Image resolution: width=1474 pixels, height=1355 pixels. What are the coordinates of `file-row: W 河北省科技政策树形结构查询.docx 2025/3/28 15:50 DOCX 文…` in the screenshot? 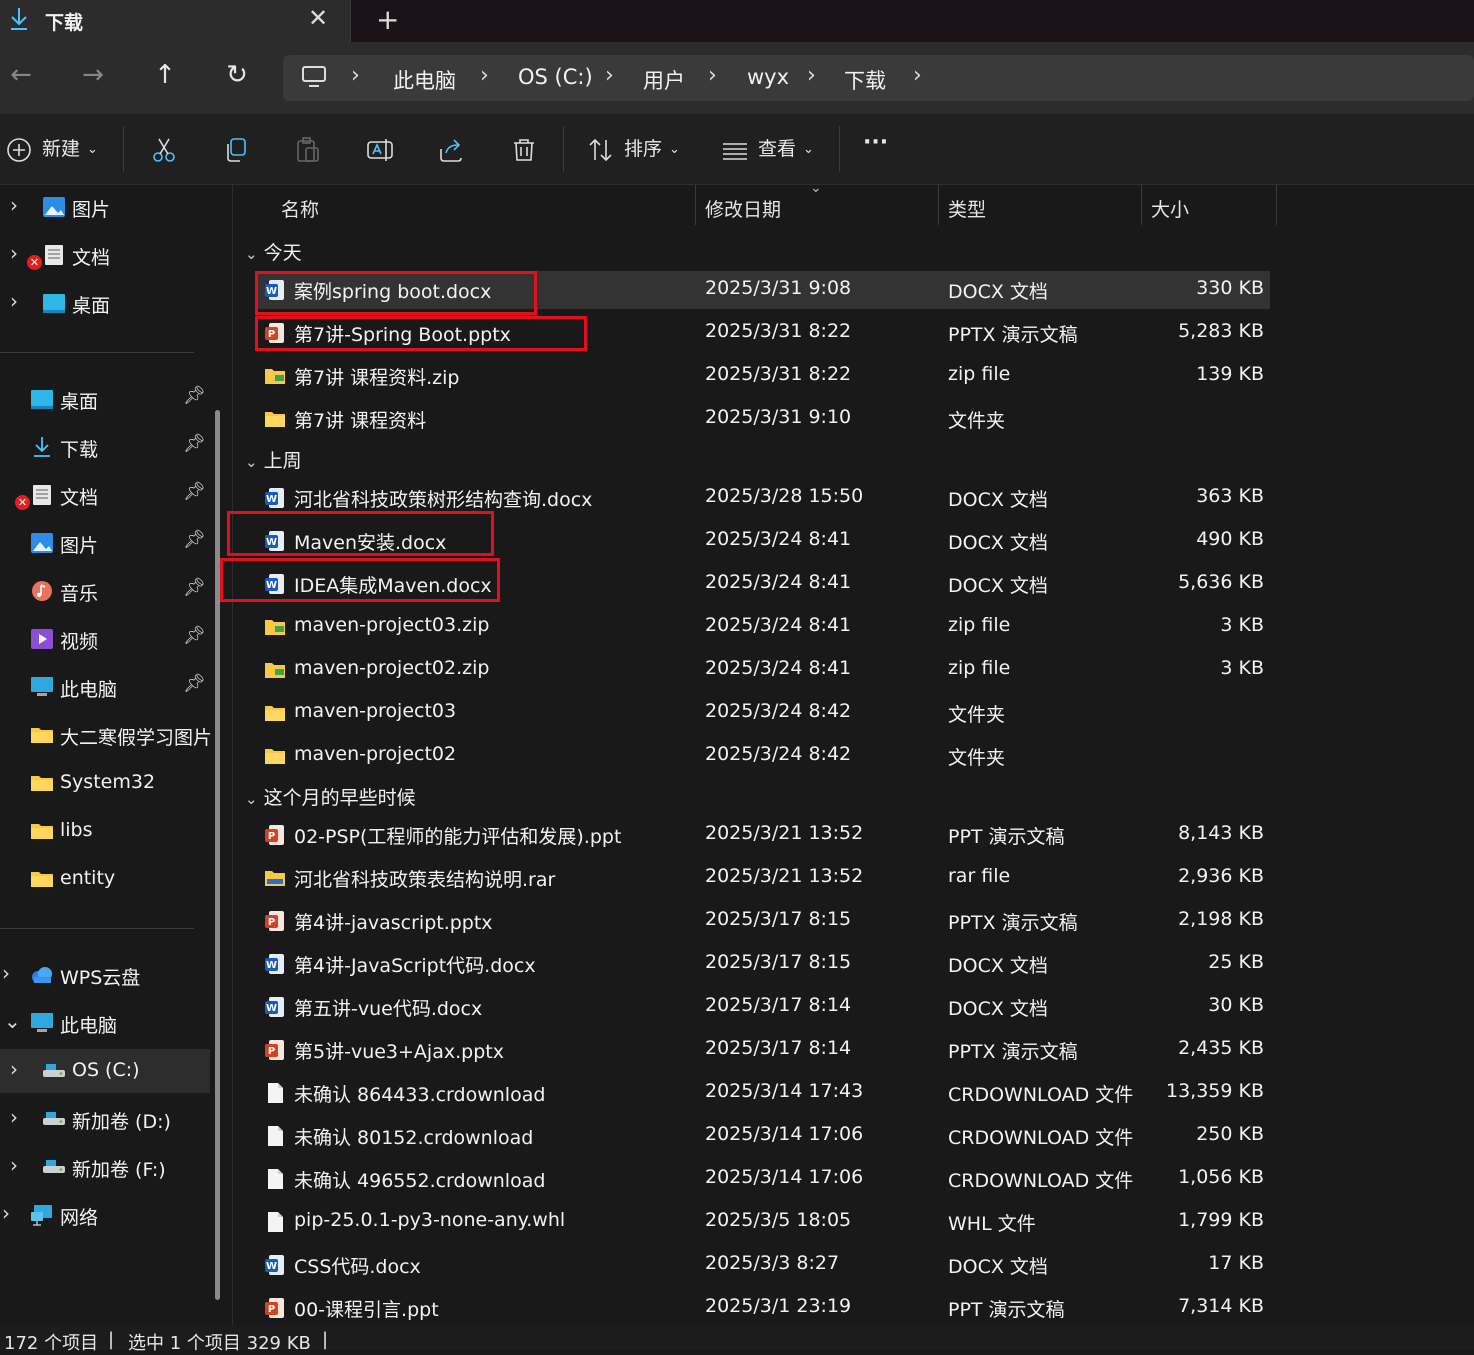 It's located at (762, 498).